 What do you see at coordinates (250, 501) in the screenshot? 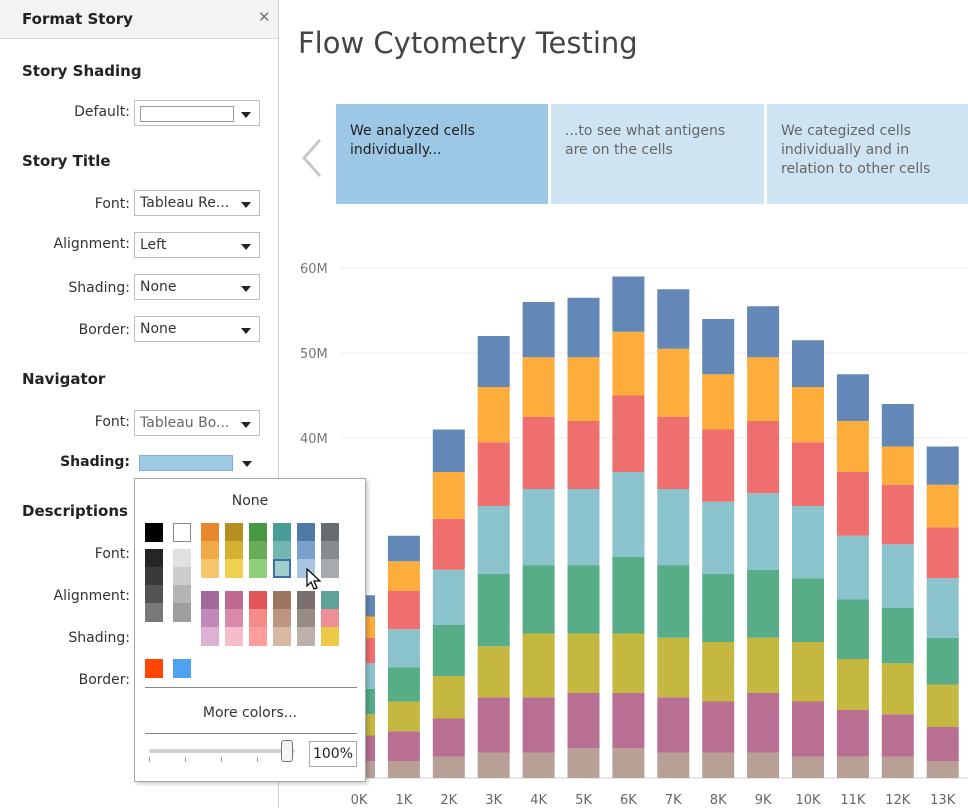
I see `no-color-option: None` at bounding box center [250, 501].